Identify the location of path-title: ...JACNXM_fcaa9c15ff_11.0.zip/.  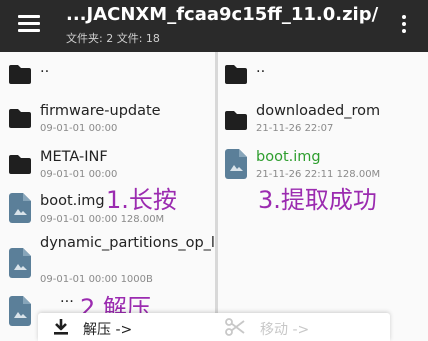
(222, 14).